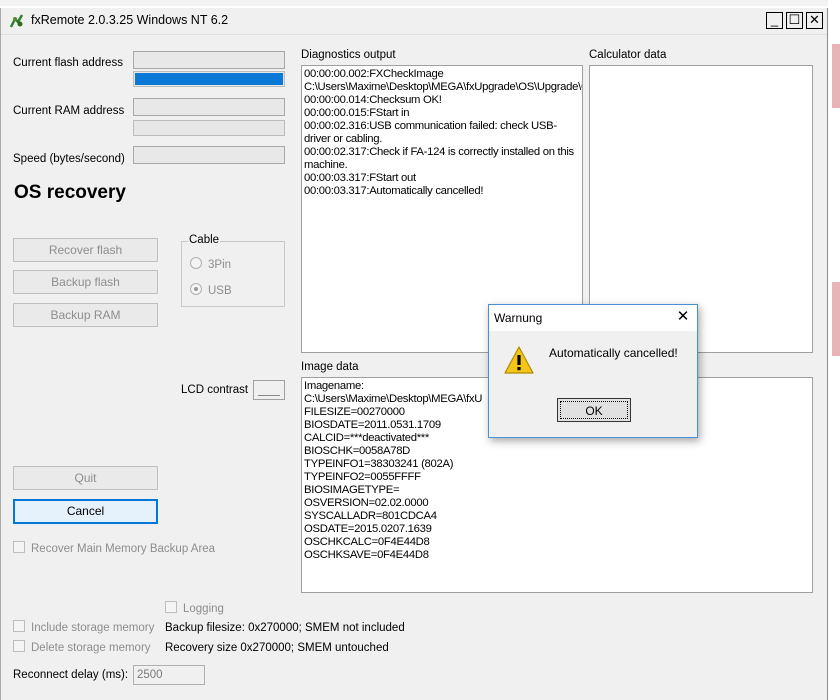  Describe the element at coordinates (71, 675) in the screenshot. I see `reconnect-delay-label: Reconnect delay (ms):` at that location.